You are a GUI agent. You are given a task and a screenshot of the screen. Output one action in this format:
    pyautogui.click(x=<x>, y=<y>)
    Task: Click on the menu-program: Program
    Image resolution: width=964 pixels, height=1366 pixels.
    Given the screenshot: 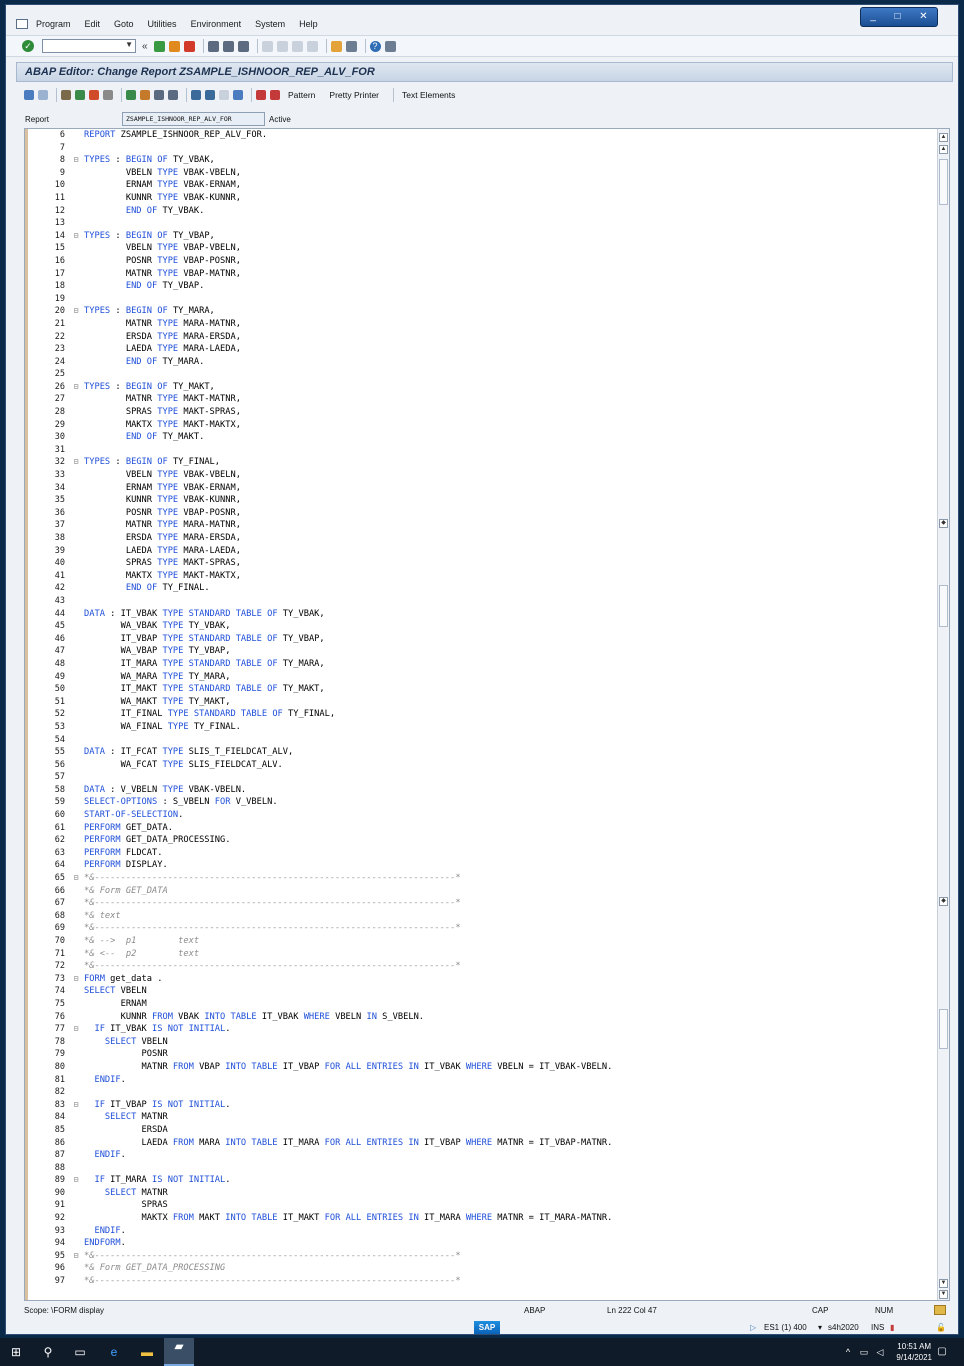 What is the action you would take?
    pyautogui.click(x=53, y=24)
    